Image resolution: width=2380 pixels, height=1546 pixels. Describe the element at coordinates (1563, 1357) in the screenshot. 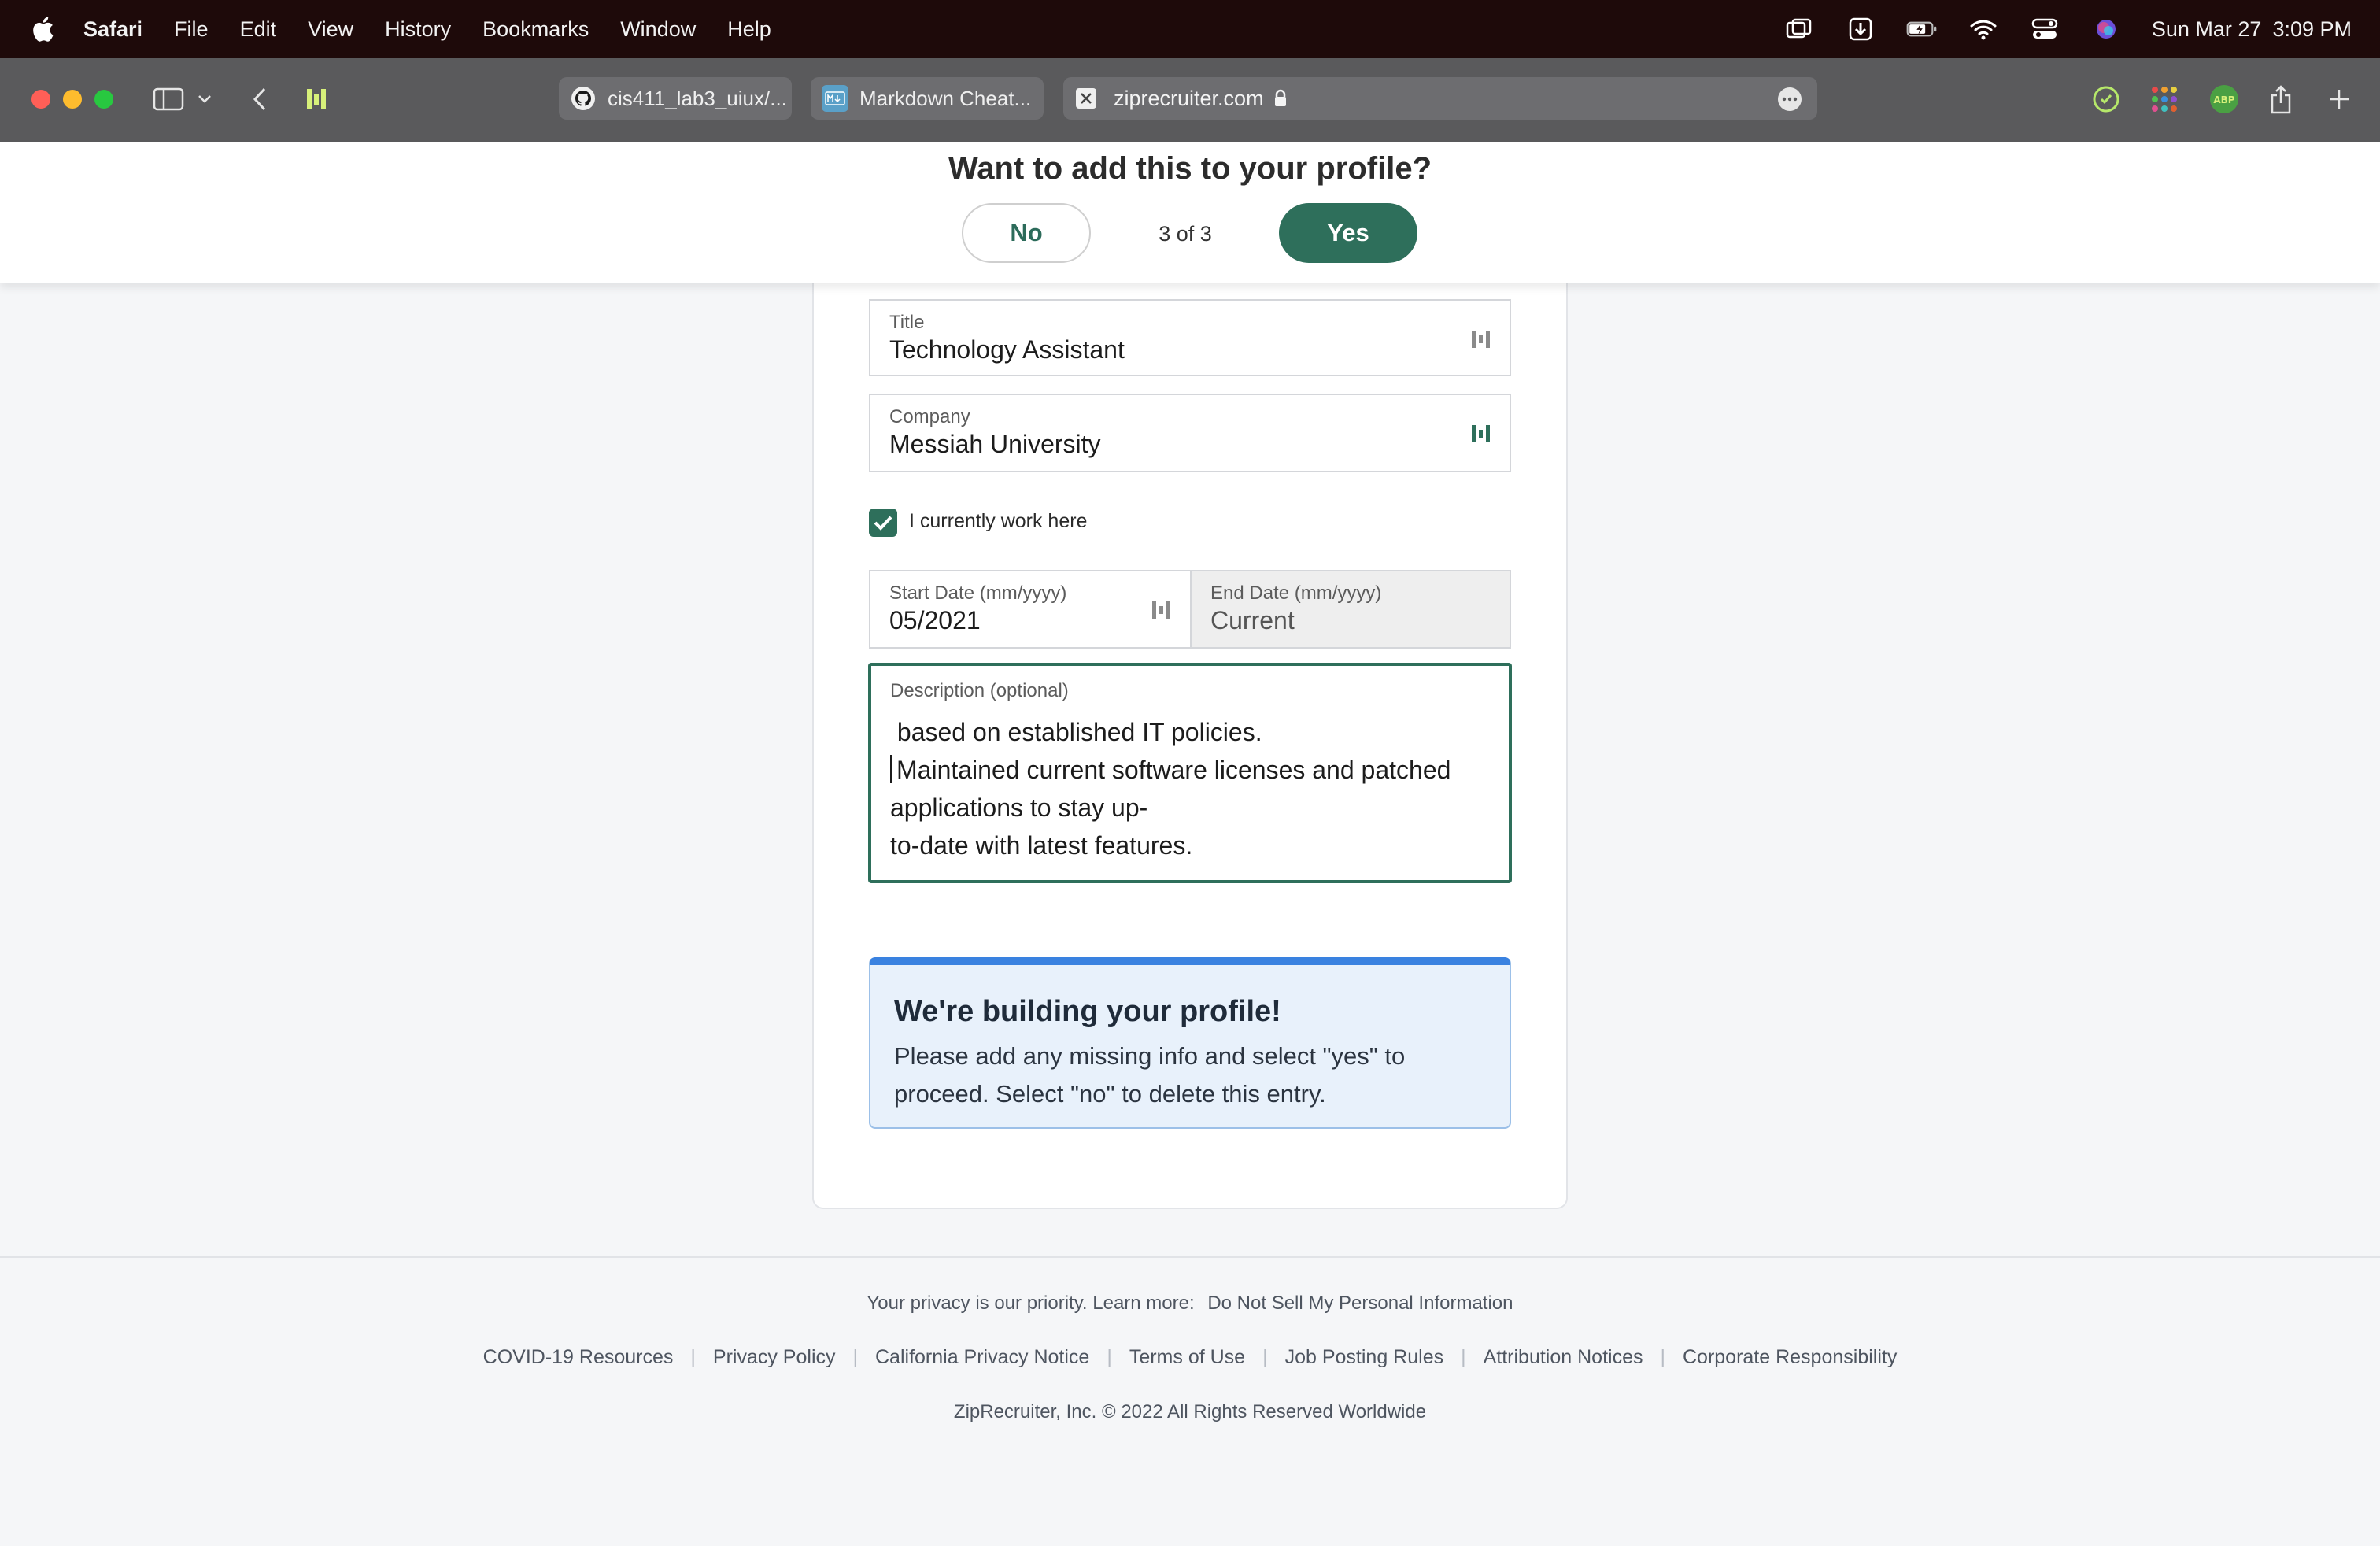

I see `footer-link-attribution: Attribution Notices` at that location.